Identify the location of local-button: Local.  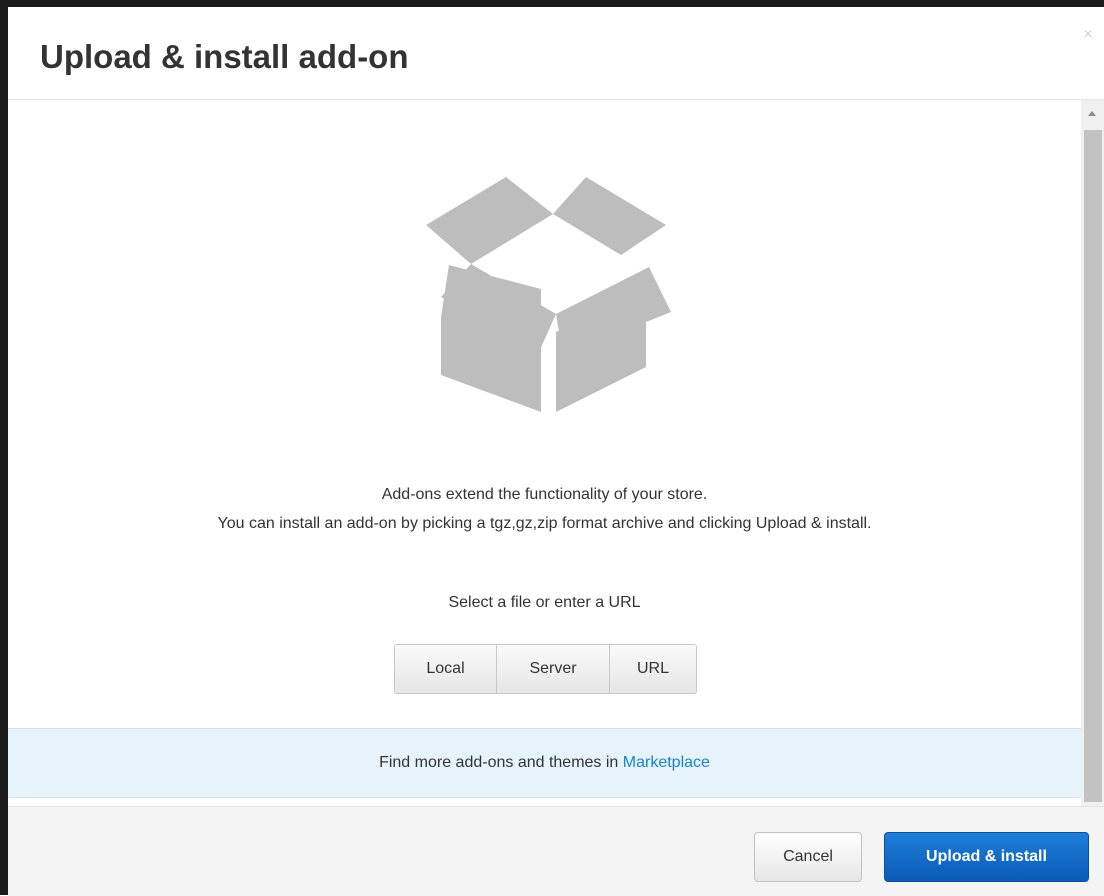
(445, 669).